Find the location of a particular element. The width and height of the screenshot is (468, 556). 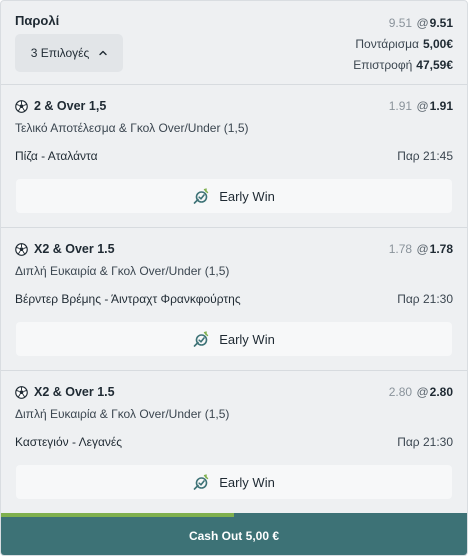

selection-match: Βέρντερ Βρέμης - Άιντραχτ Φρανκφούρτης is located at coordinates (128, 299).